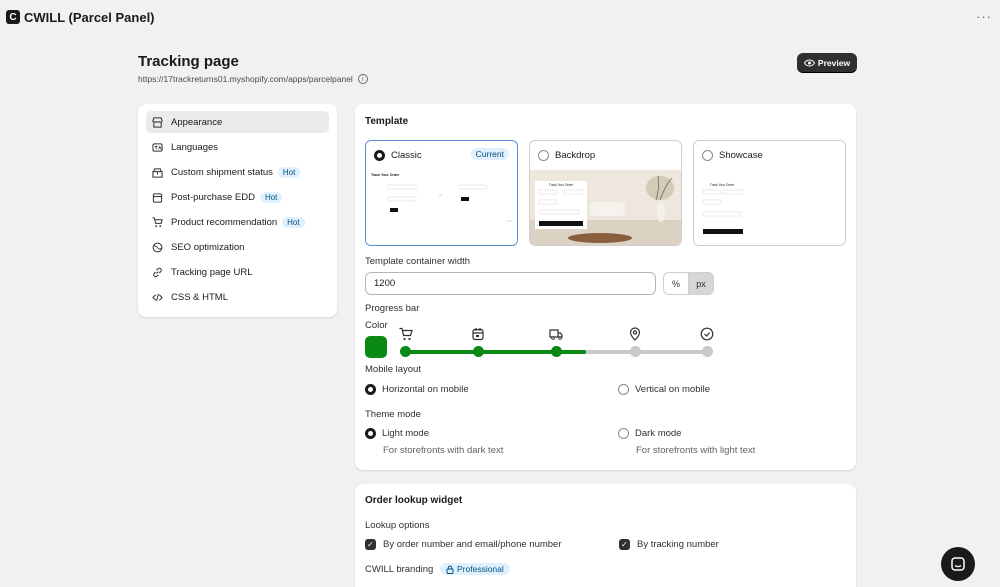 The width and height of the screenshot is (1000, 587). What do you see at coordinates (157, 147) in the screenshot?
I see `language-icon` at bounding box center [157, 147].